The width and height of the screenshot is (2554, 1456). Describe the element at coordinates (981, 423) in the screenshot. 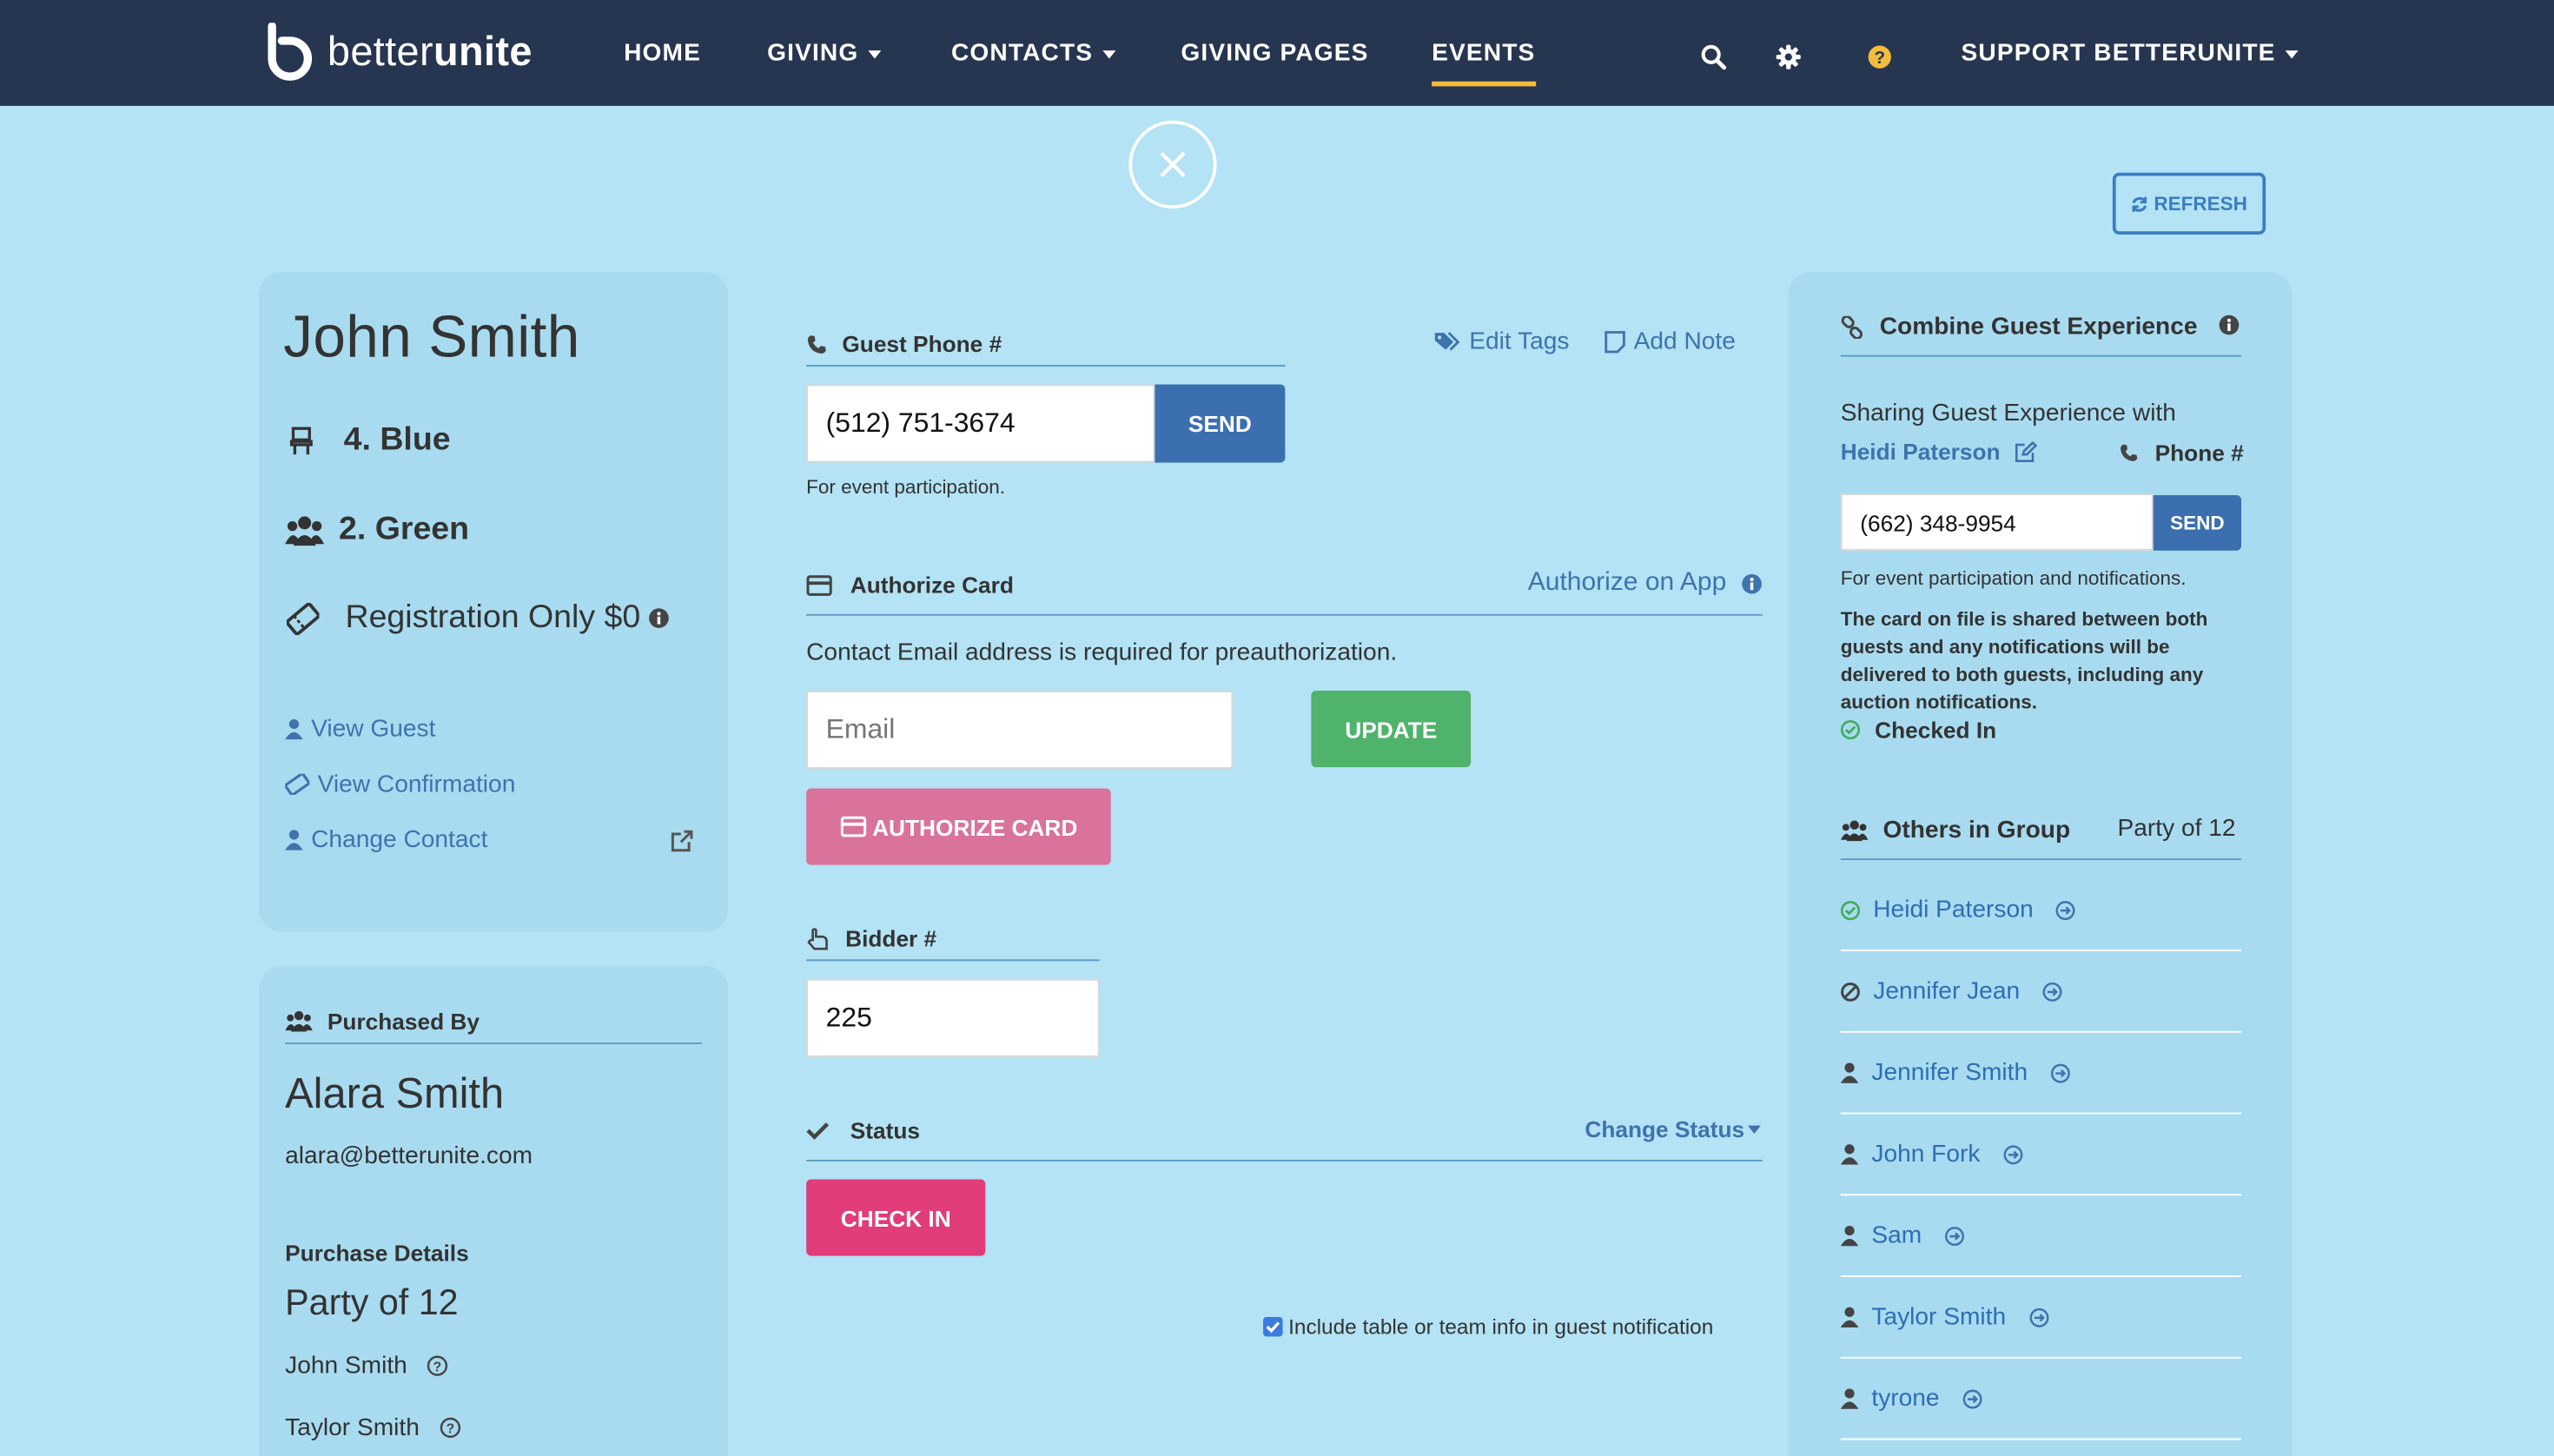

I see `guest-phone-input: (512) 751-3674` at that location.